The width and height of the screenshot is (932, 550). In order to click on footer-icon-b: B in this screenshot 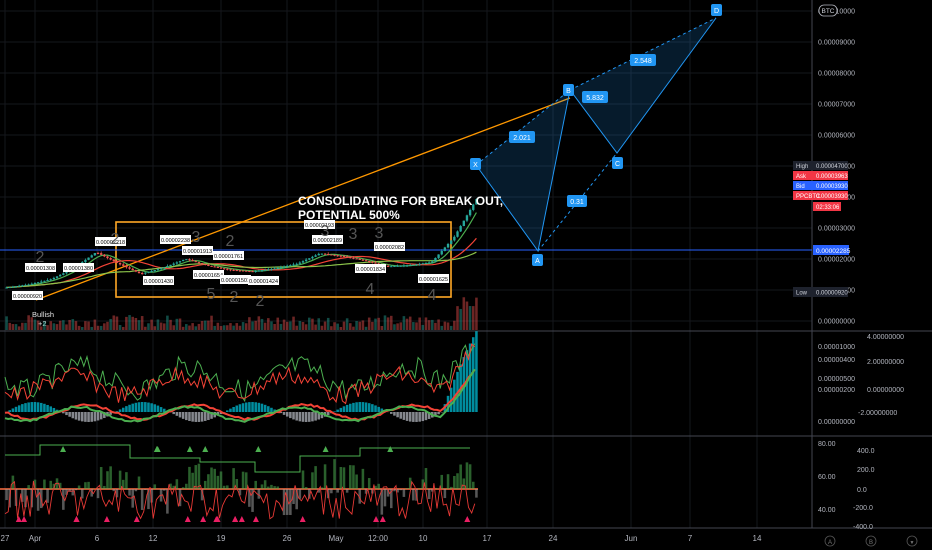, I will do `click(871, 541)`.